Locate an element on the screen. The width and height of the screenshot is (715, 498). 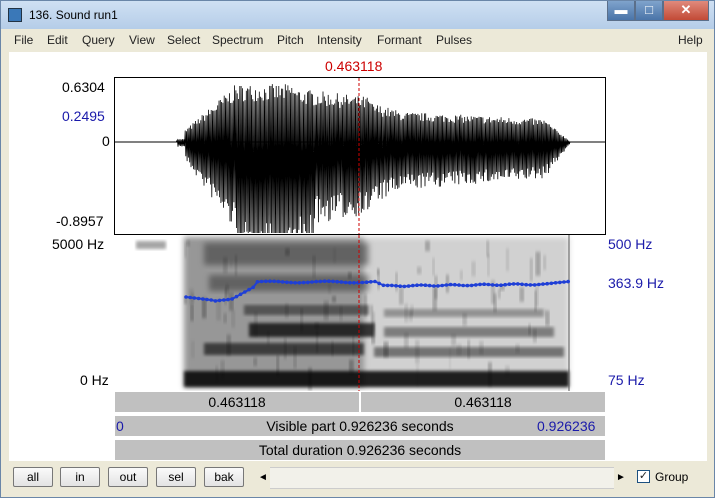
menu-spectrum: Spectrum is located at coordinates (237, 40).